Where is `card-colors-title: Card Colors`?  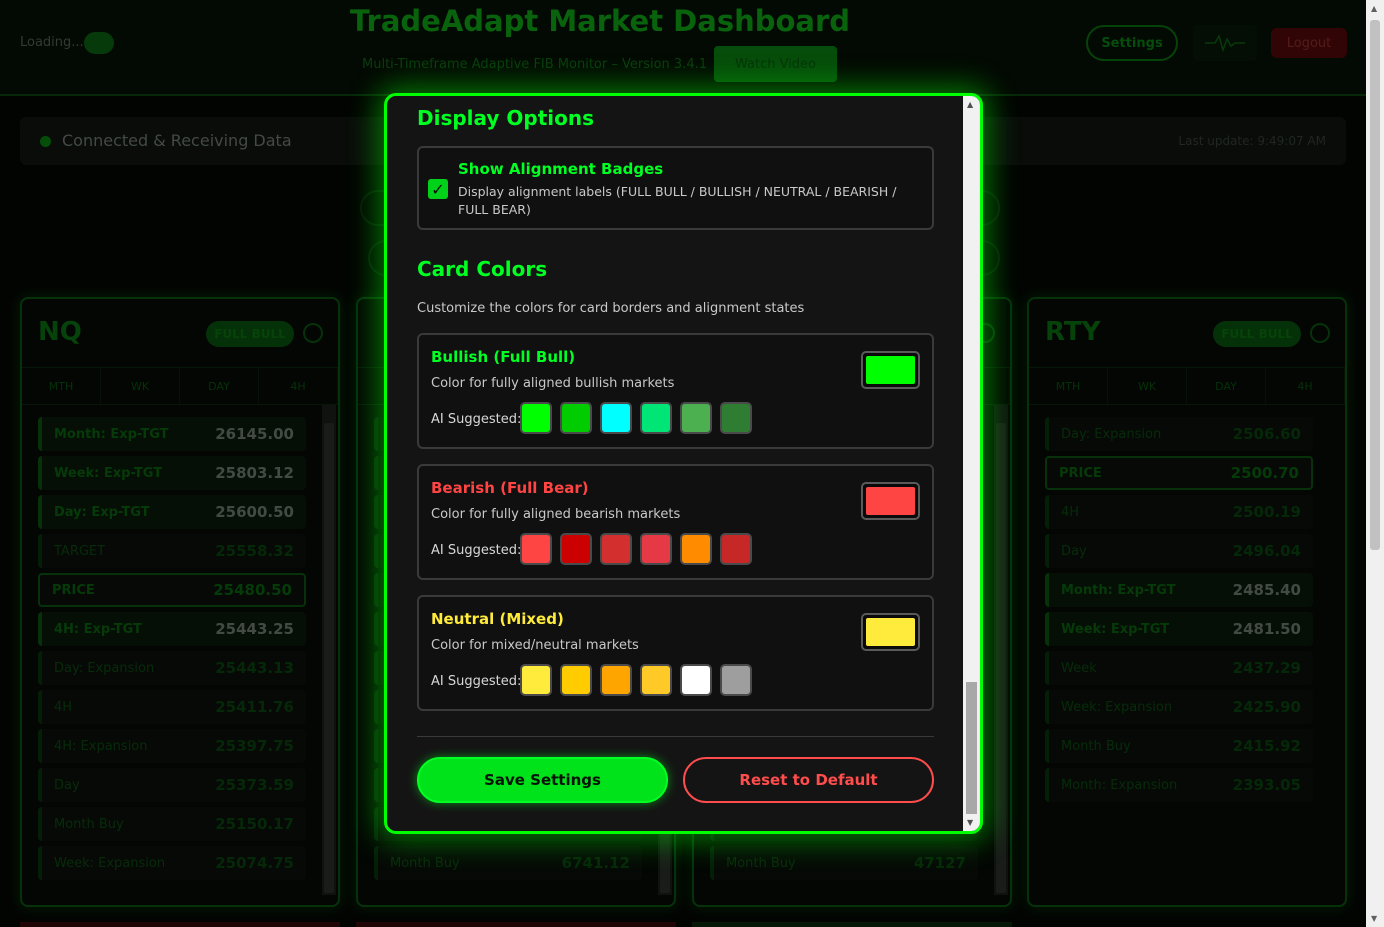
card-colors-title: Card Colors is located at coordinates (482, 269).